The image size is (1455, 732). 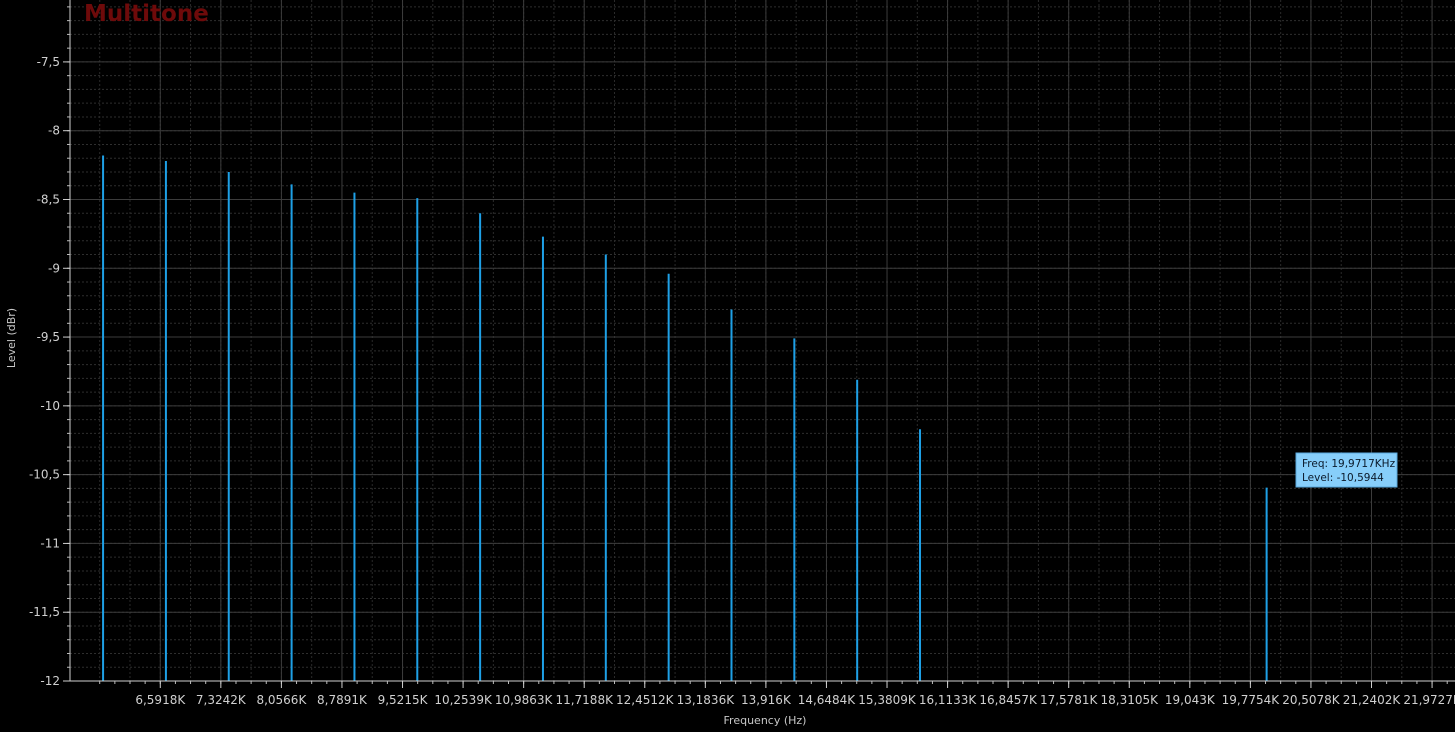 What do you see at coordinates (1190, 700) in the screenshot?
I see `x-tick-label: 19,043K` at bounding box center [1190, 700].